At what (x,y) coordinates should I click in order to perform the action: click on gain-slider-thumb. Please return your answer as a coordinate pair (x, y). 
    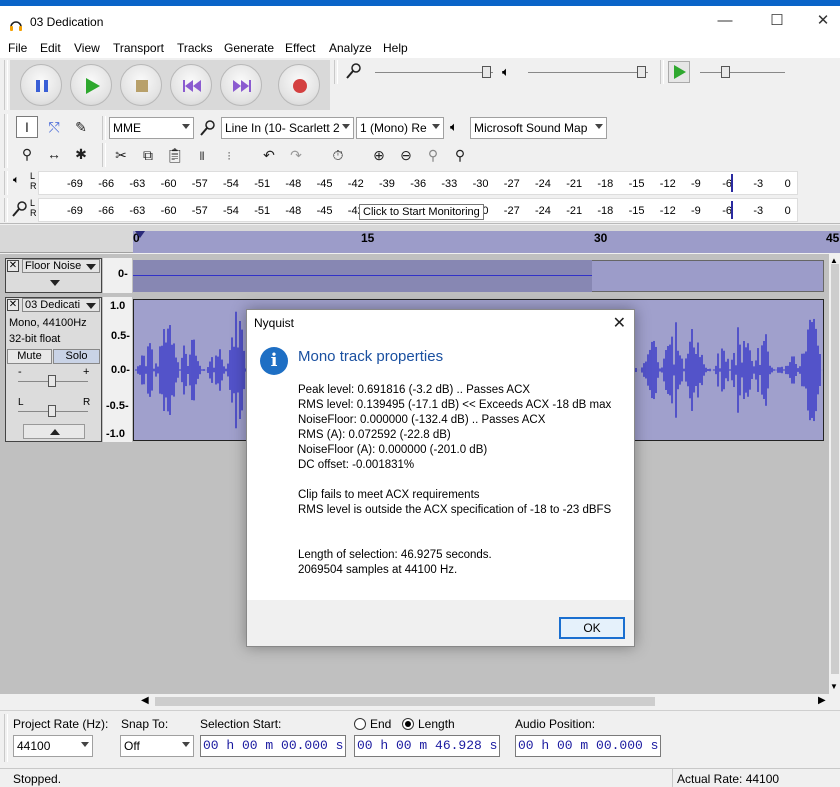
    Looking at the image, I should click on (52, 381).